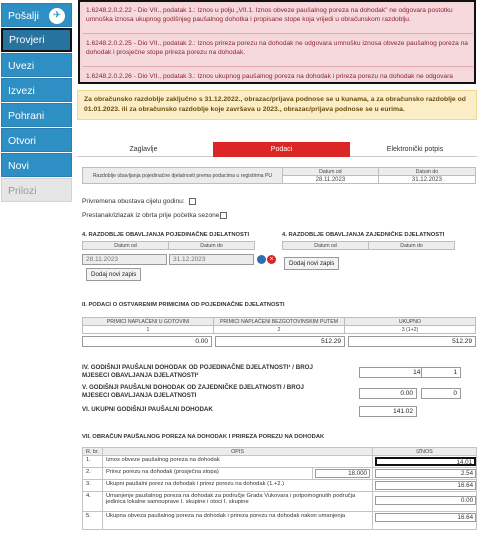 The image size is (480, 535). Describe the element at coordinates (124, 259) in the screenshot. I see `ind-from-input: 28.11.2023` at that location.